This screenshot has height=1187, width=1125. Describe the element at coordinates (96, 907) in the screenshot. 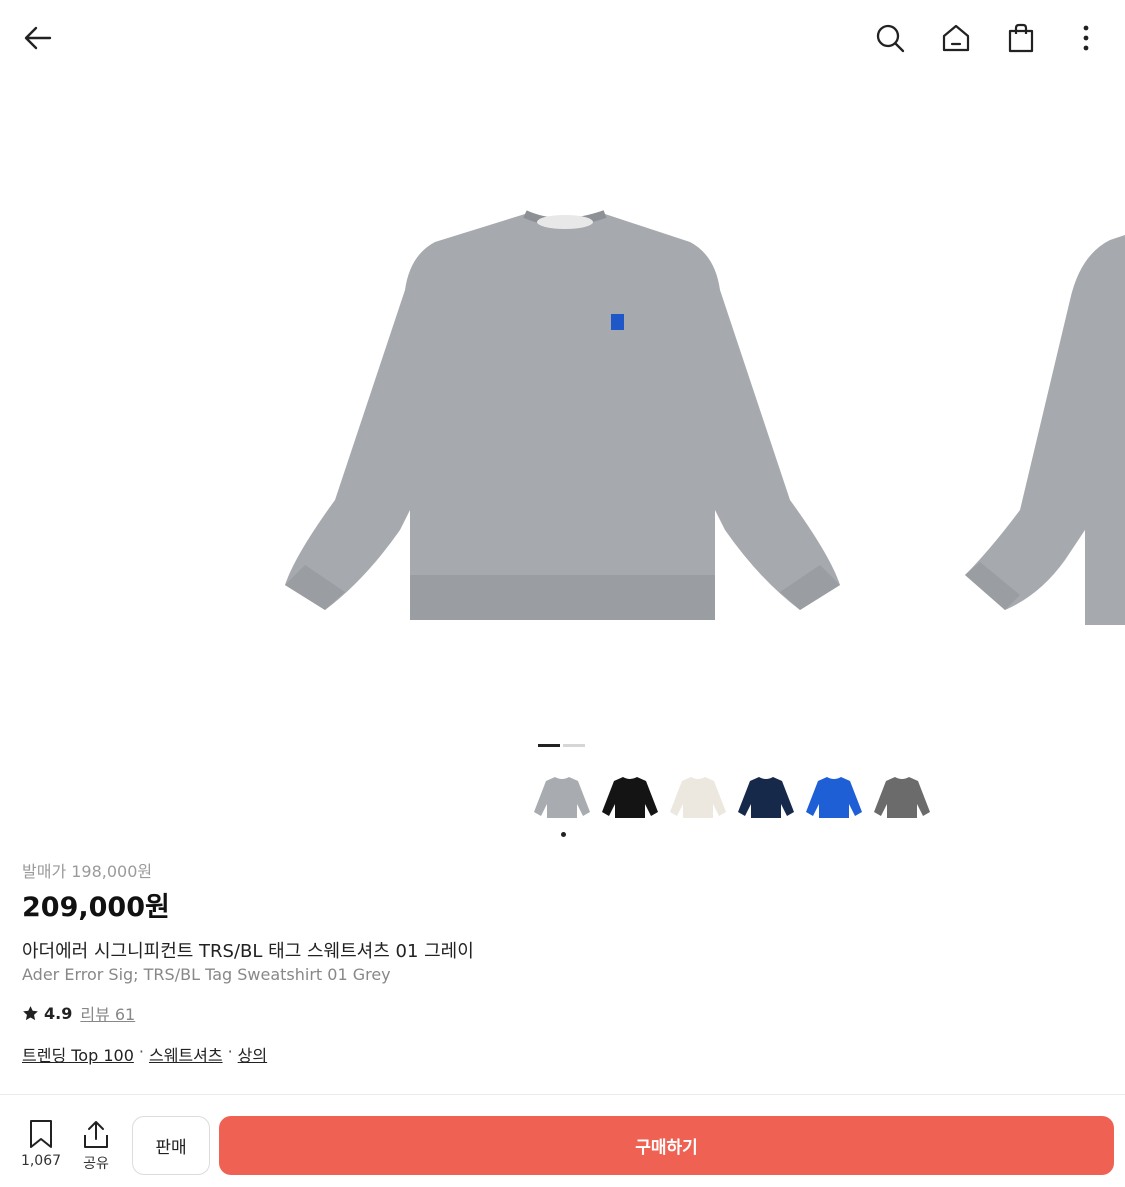

I see `current-price: 209,000원` at that location.